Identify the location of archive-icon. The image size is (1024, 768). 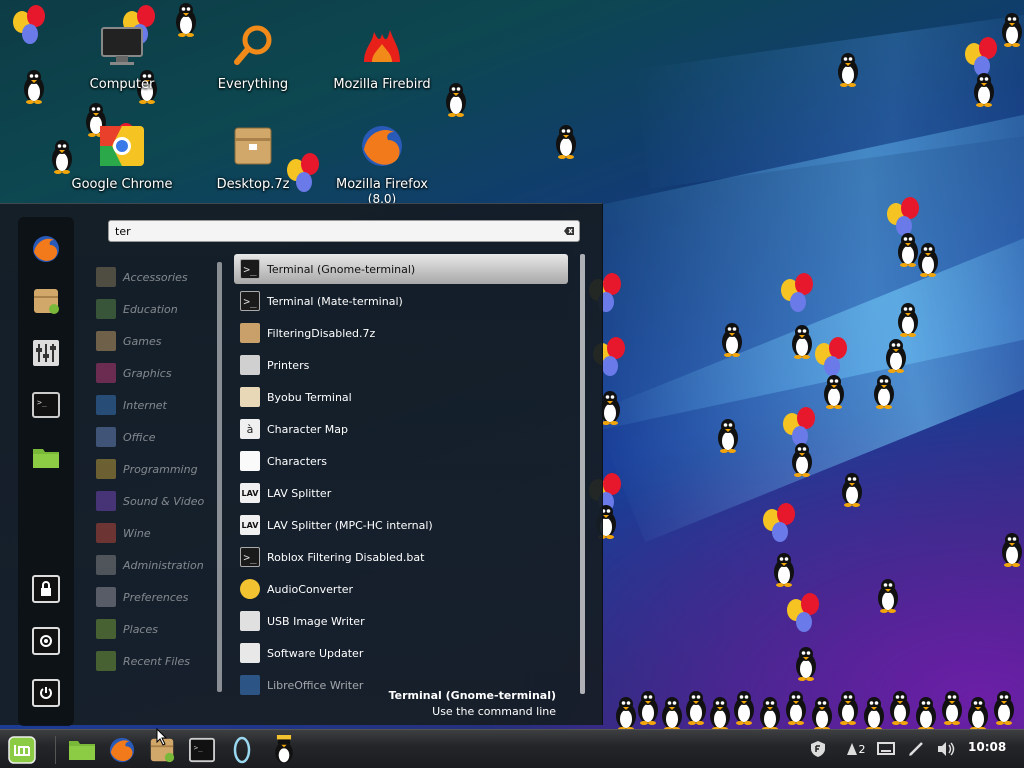
(250, 333).